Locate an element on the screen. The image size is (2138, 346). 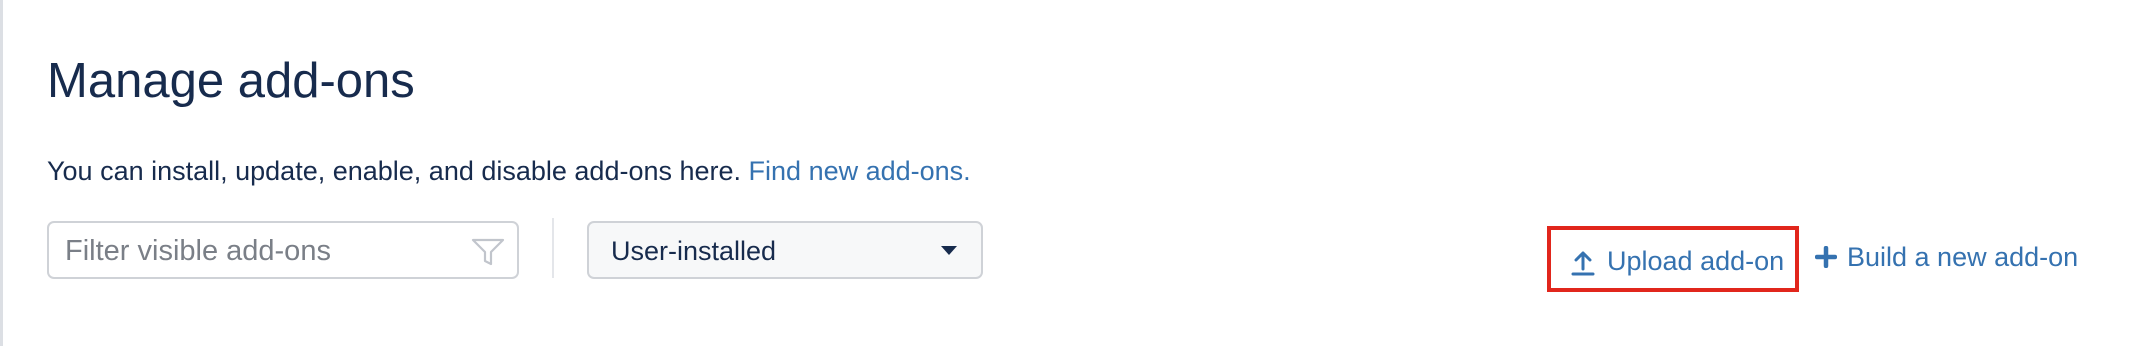
build-new-addon-button: Build a new add-on is located at coordinates (1946, 257).